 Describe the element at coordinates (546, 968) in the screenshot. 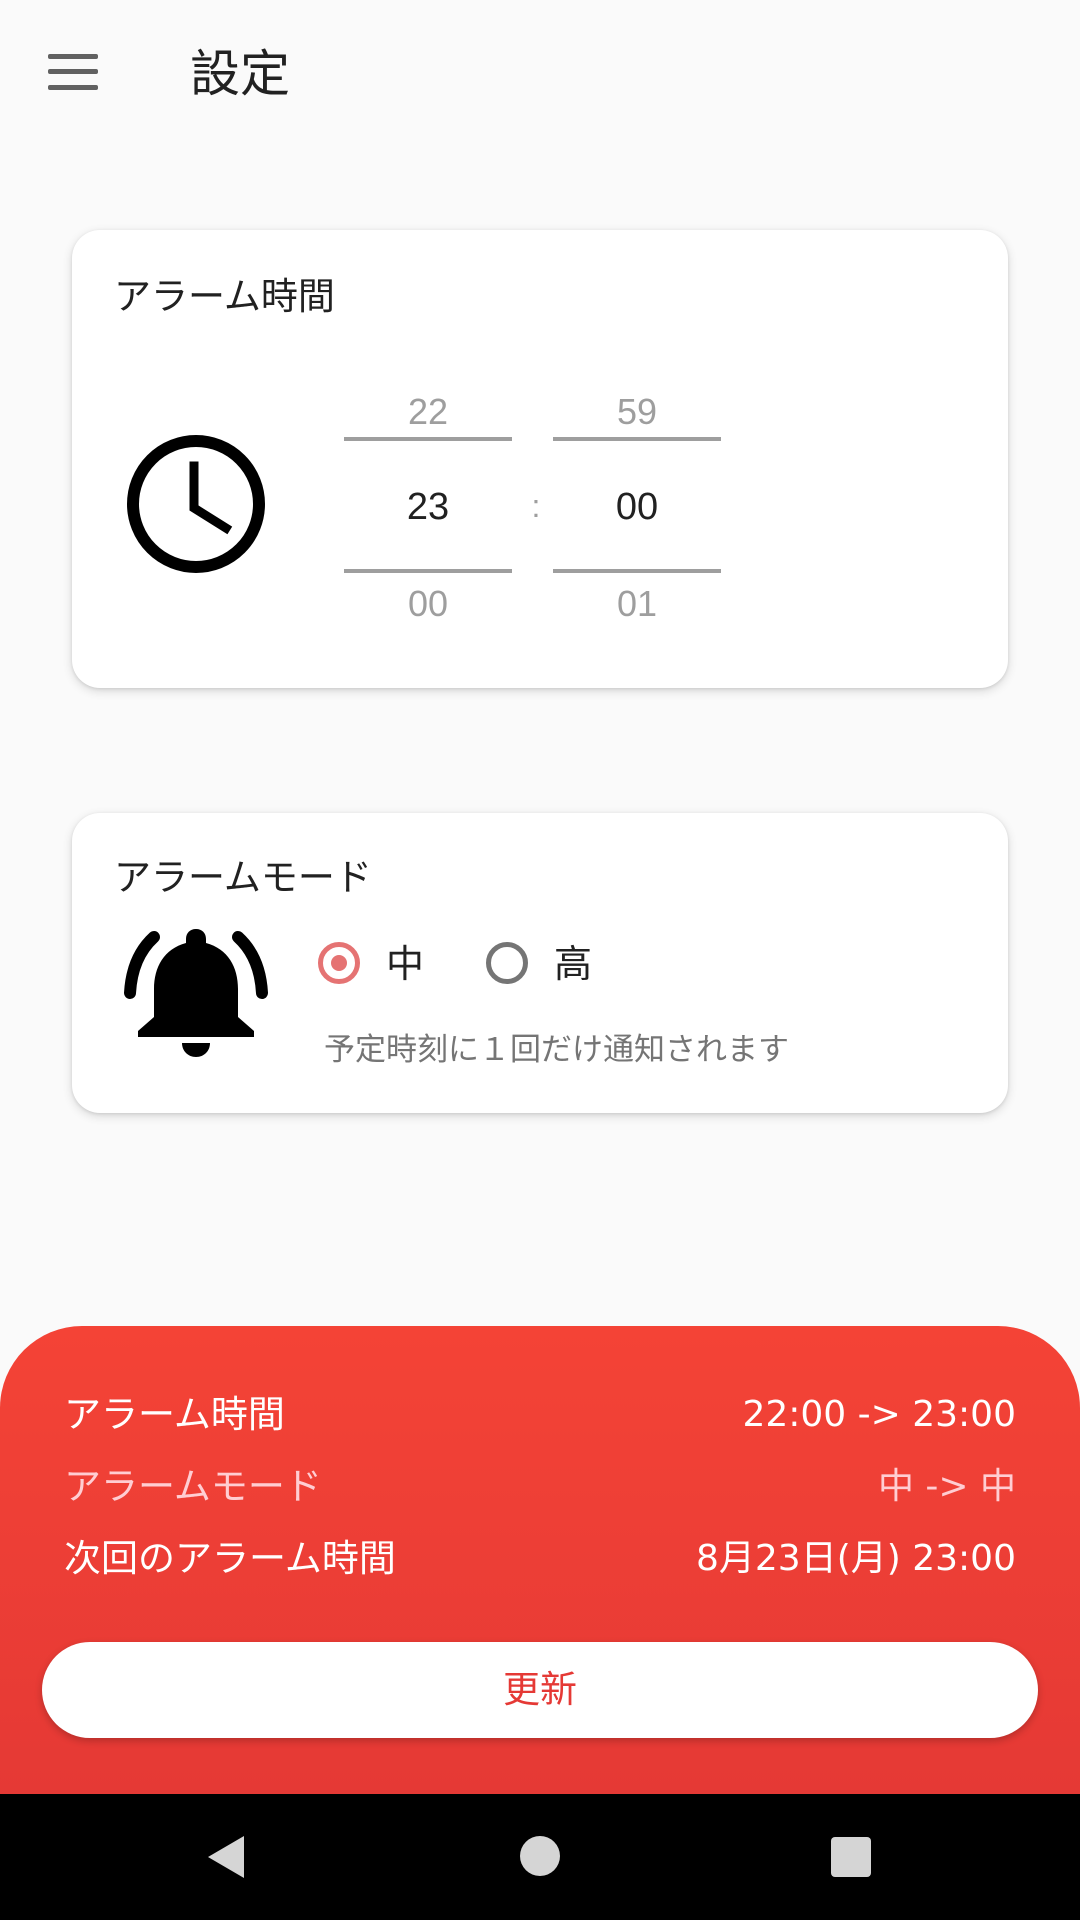

I see `radio-option-high: 高` at that location.